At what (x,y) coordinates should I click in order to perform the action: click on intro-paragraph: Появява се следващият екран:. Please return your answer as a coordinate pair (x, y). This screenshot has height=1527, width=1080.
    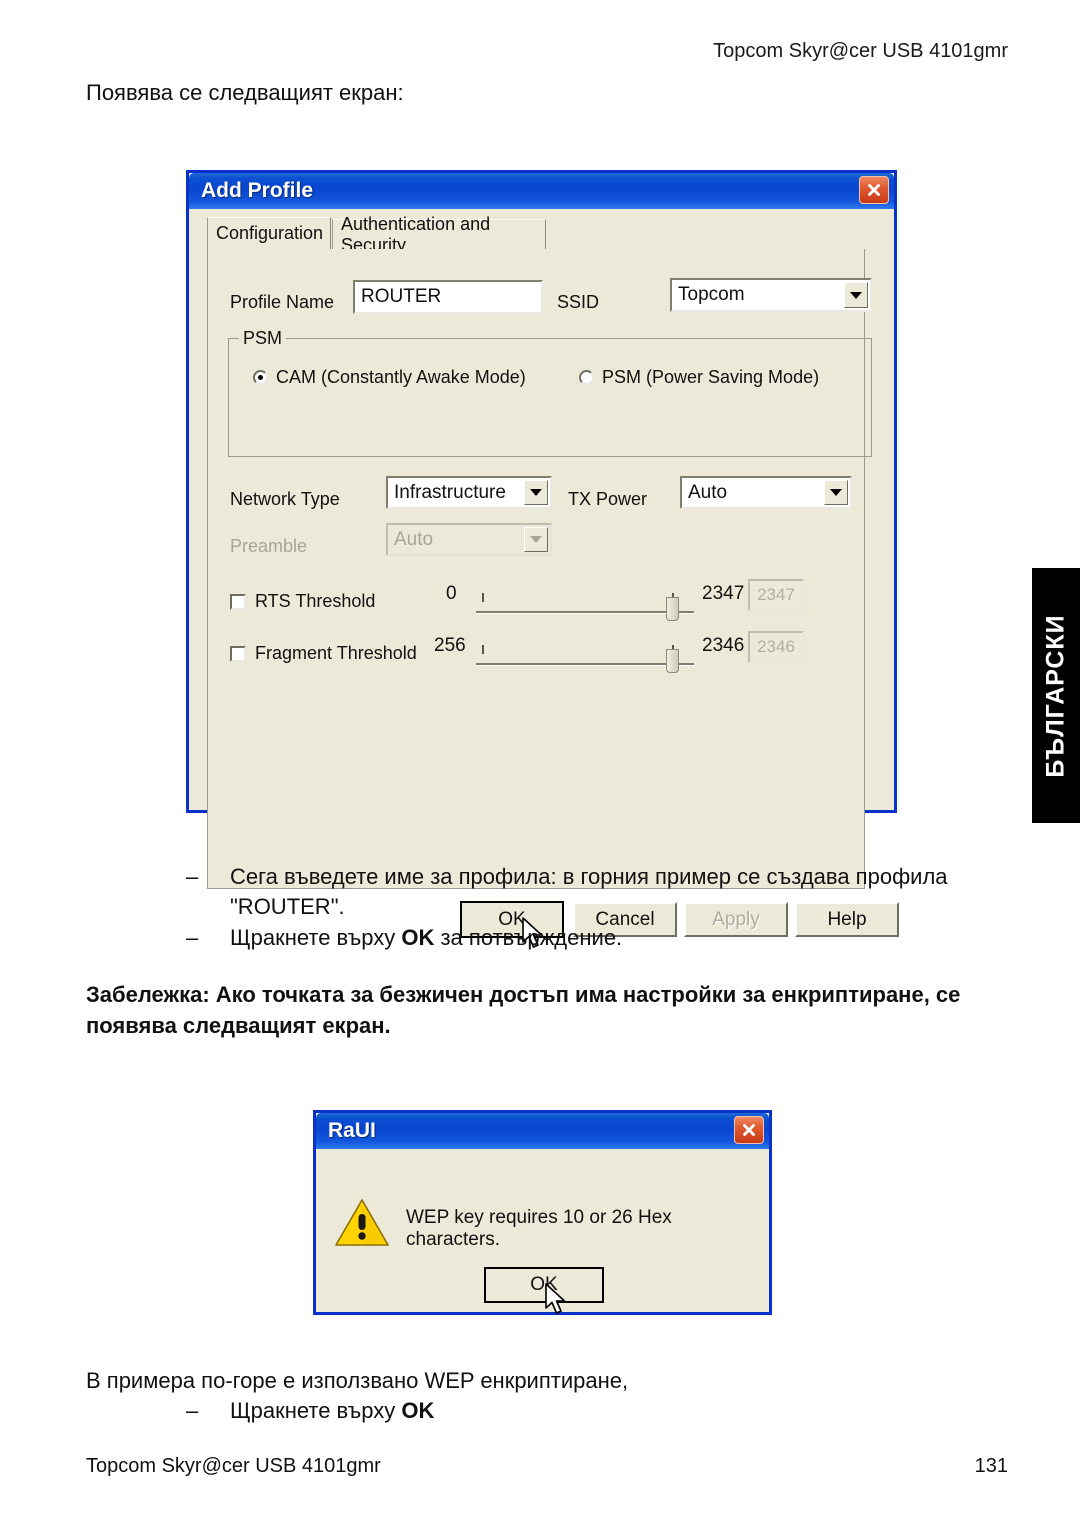
    Looking at the image, I should click on (245, 92).